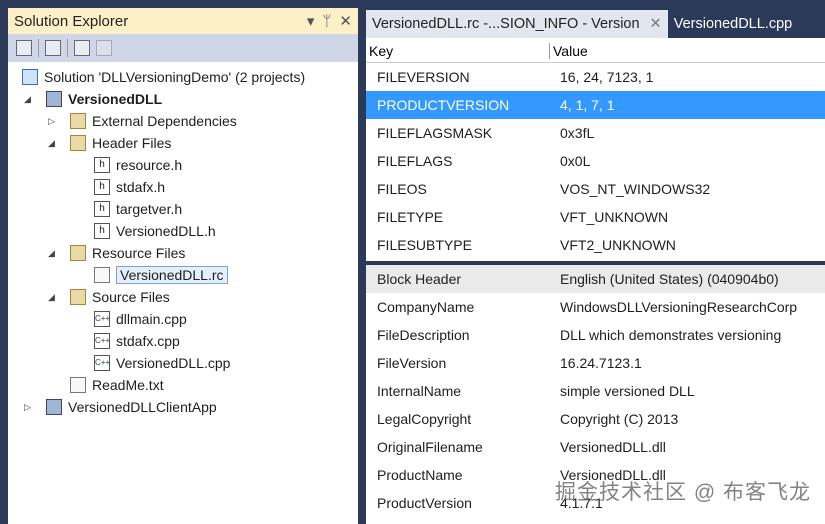  I want to click on properties-icon, so click(82, 48).